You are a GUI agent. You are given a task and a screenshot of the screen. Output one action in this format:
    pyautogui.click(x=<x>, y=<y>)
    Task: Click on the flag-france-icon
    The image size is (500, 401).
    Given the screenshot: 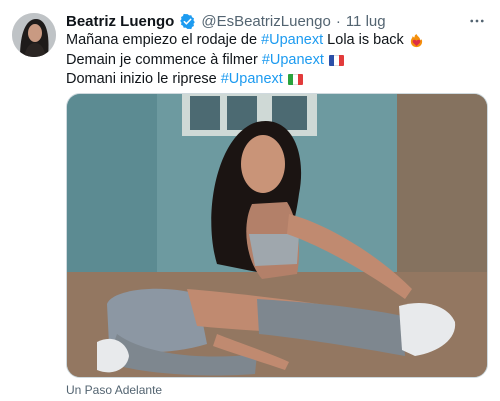 What is the action you would take?
    pyautogui.click(x=336, y=60)
    